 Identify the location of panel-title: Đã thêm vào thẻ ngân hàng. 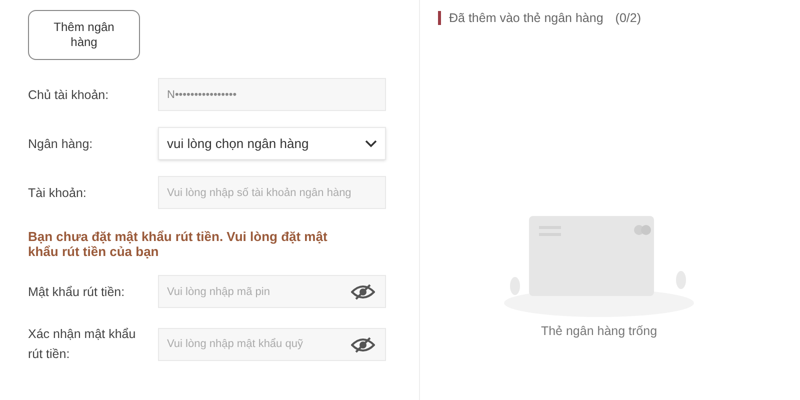
(526, 18).